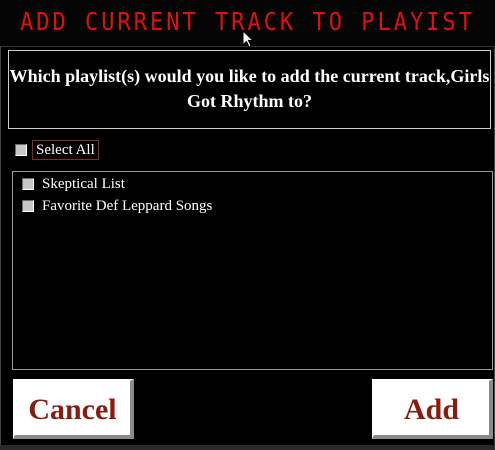 The image size is (495, 450). I want to click on add-button: Add, so click(432, 409).